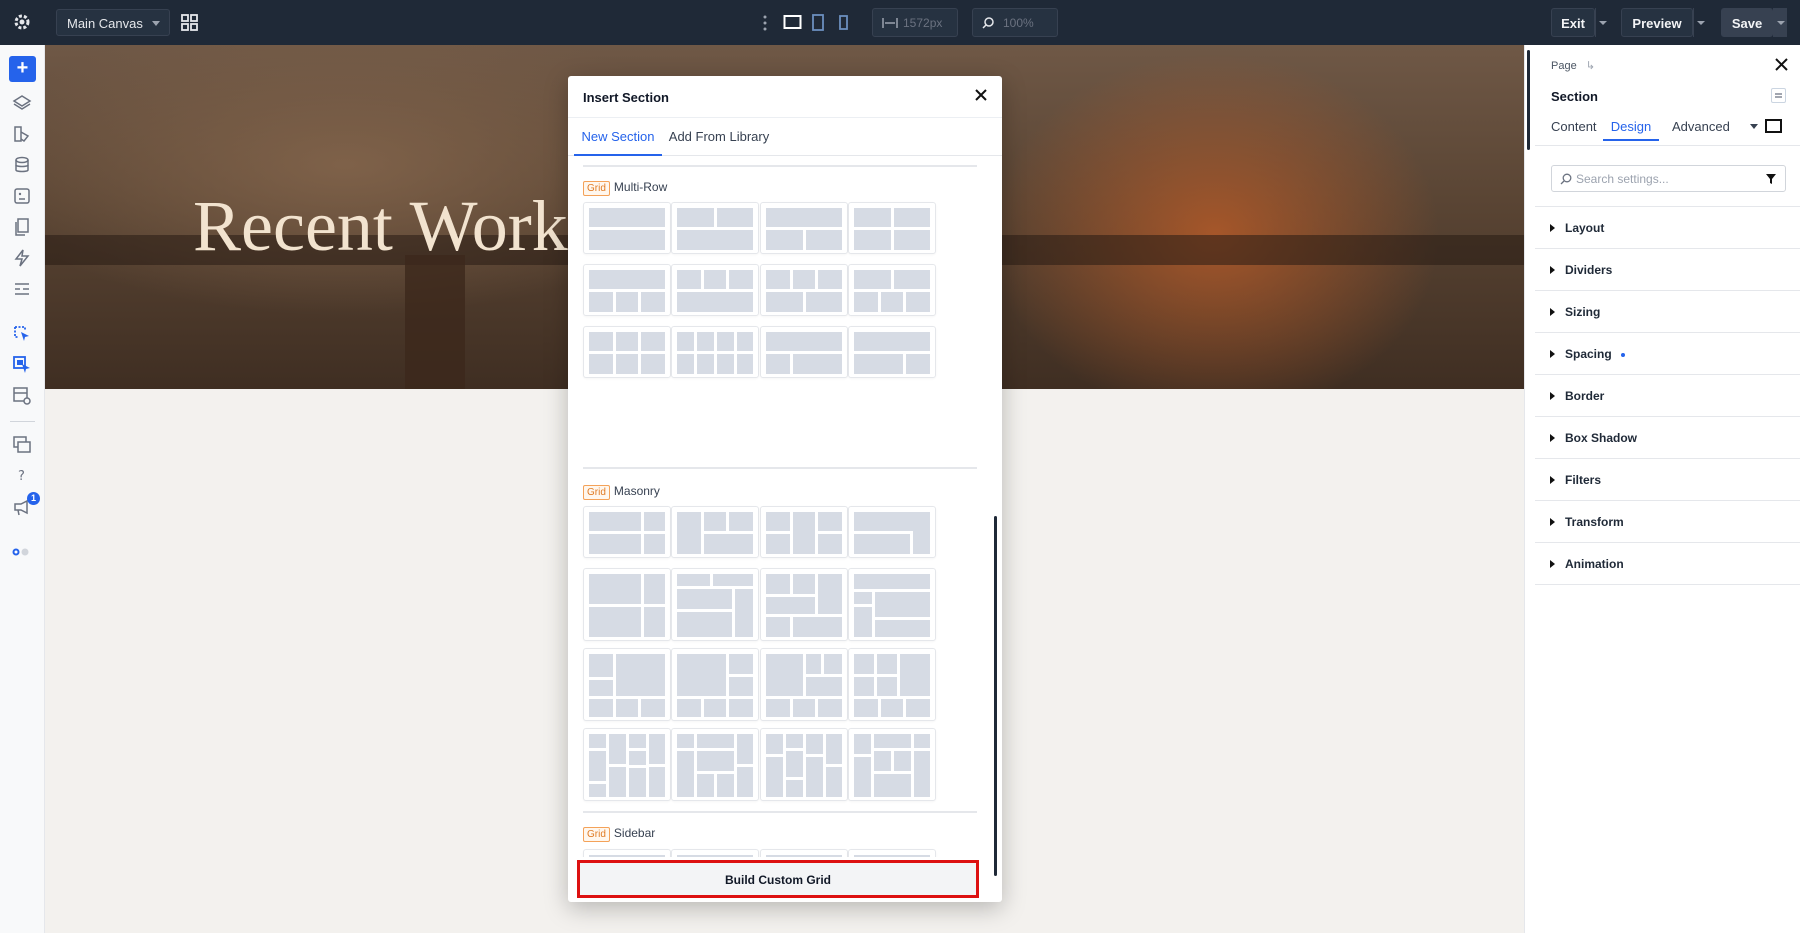 This screenshot has height=933, width=1800. I want to click on settings-group-layout: Layout, so click(1667, 228).